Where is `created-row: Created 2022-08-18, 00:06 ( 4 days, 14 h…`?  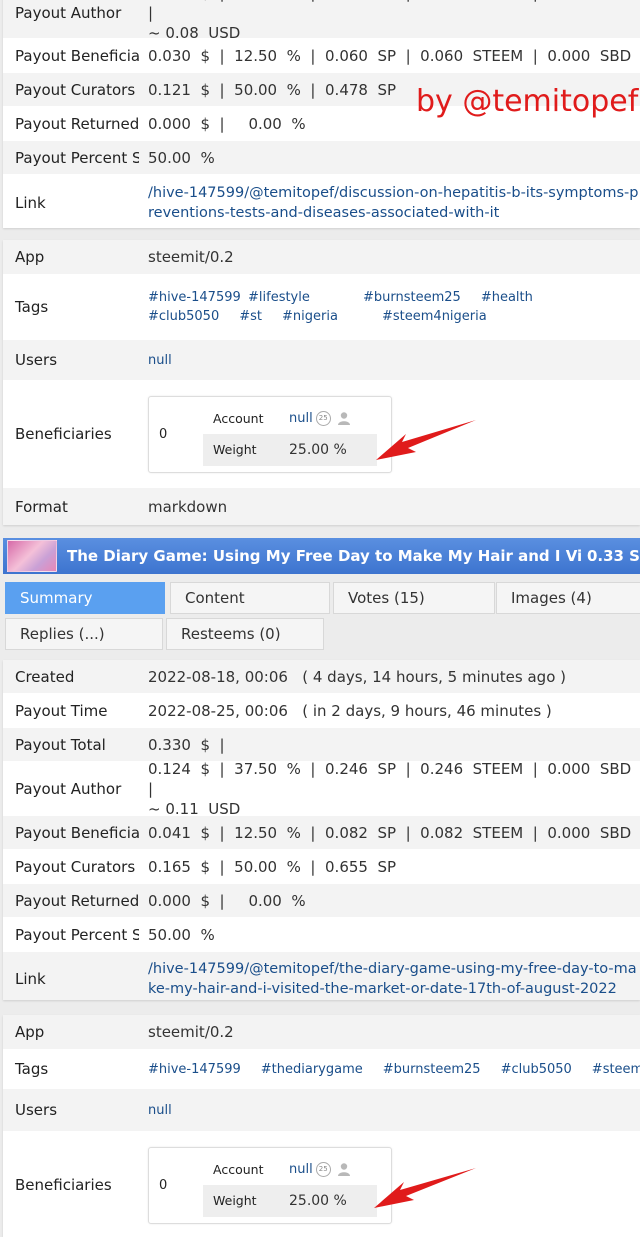
created-row: Created 2022-08-18, 00:06 ( 4 days, 14 h… is located at coordinates (321, 677).